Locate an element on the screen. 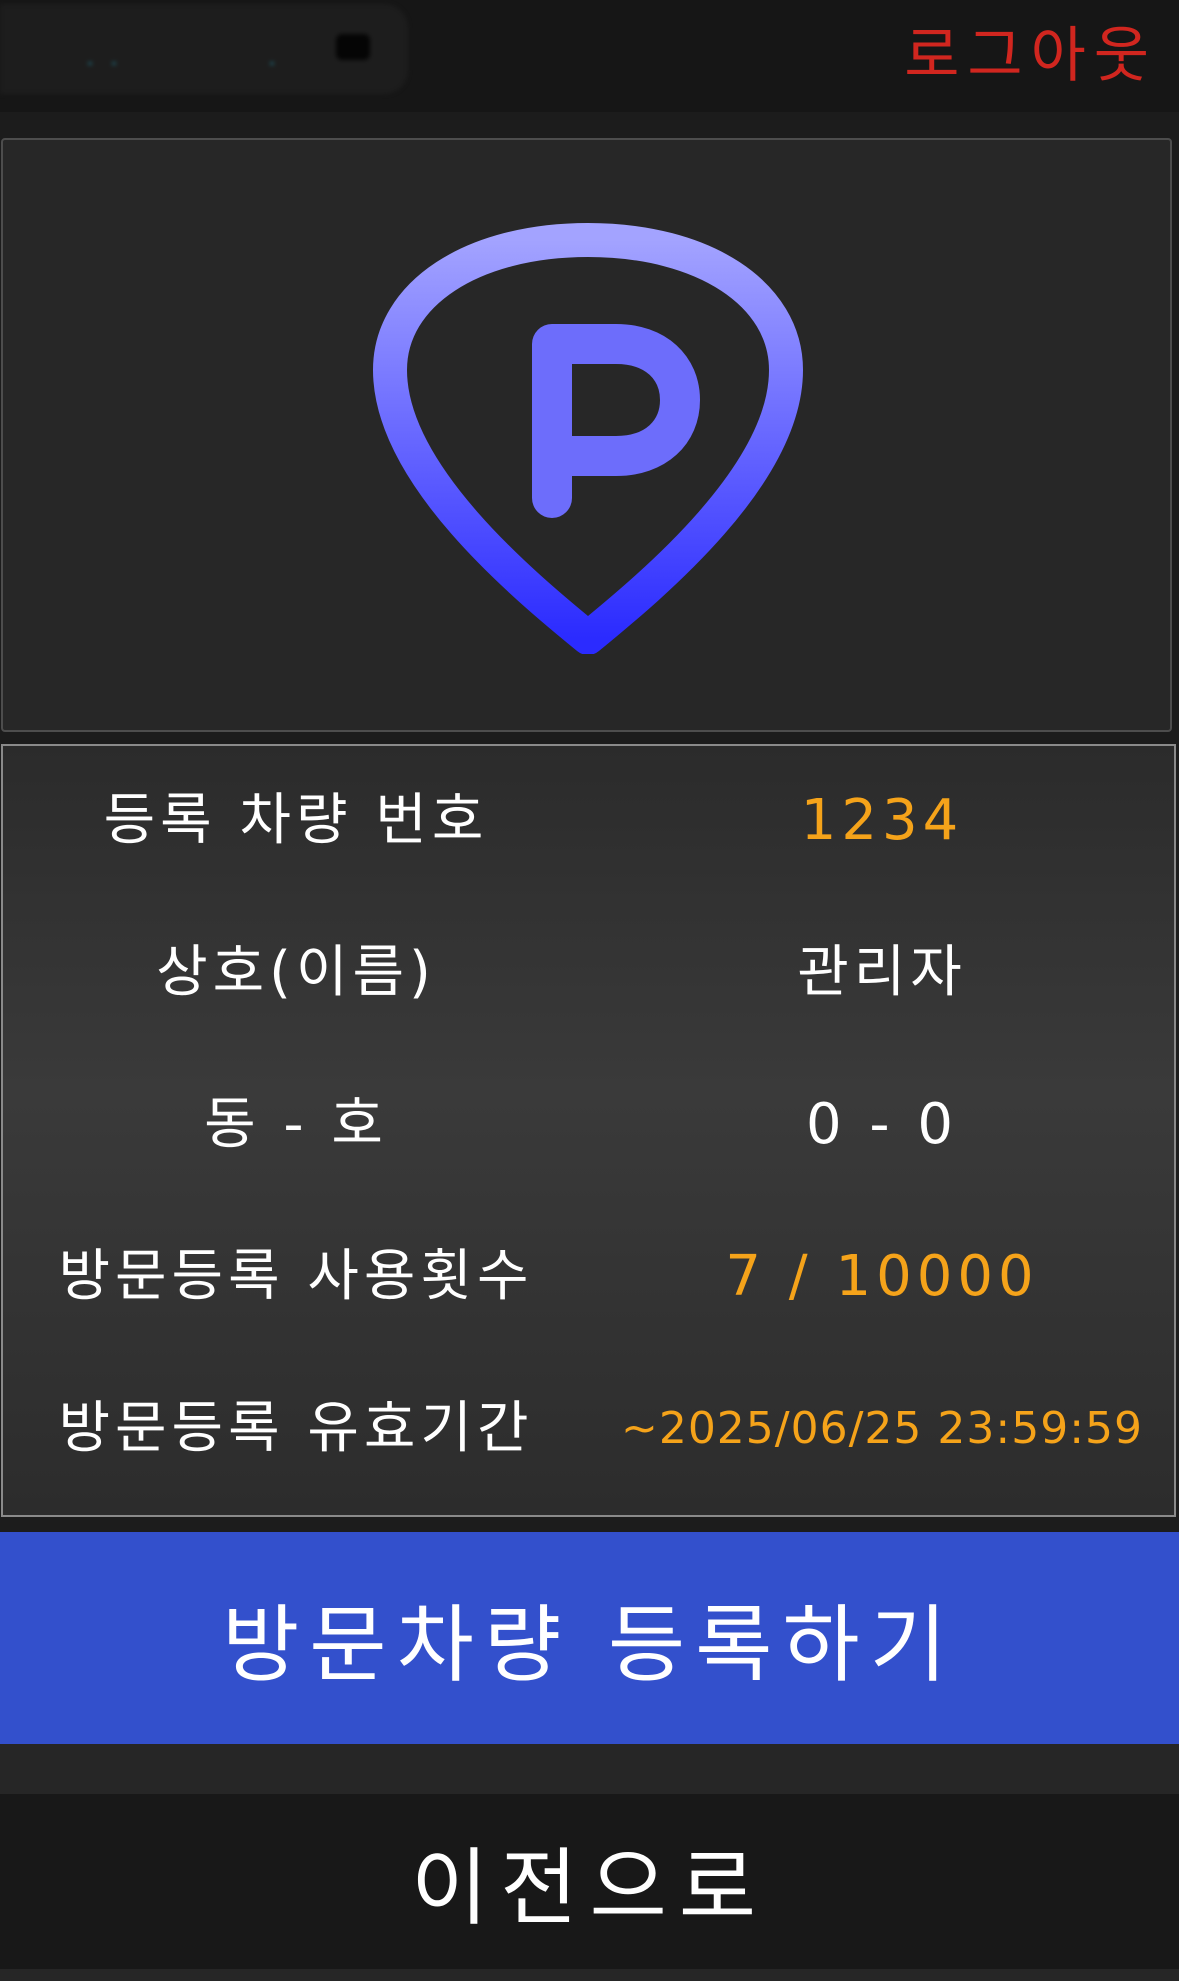  info-row-usage-count: 방문등록 사용횟수 7 / 10000 is located at coordinates (590, 1277).